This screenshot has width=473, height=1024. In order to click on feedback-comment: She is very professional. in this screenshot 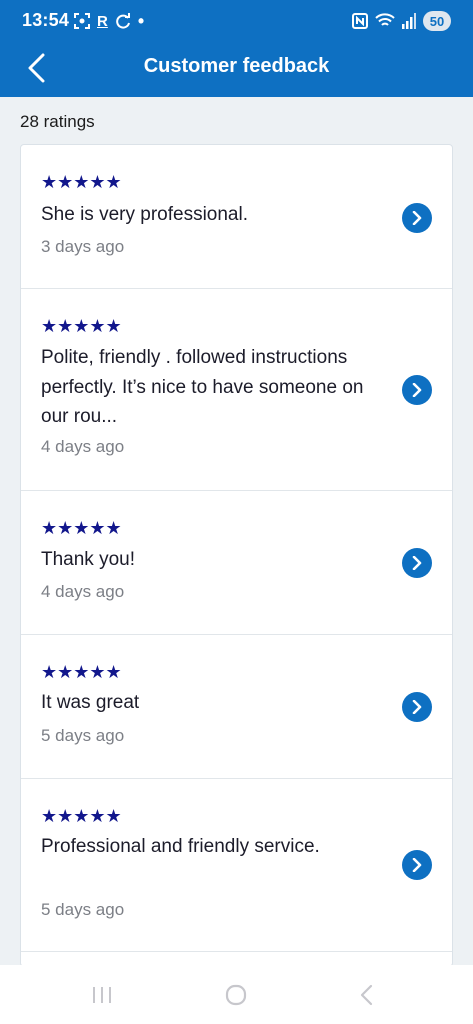, I will do `click(144, 214)`.